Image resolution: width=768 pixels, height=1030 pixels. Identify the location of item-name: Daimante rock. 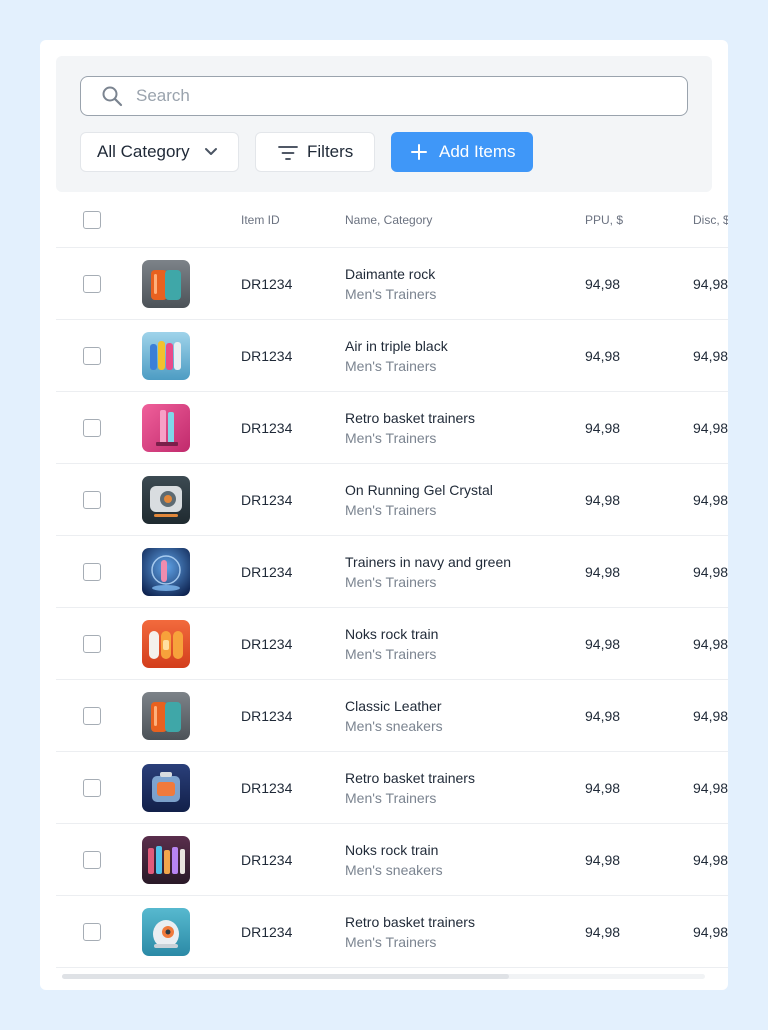
(390, 274).